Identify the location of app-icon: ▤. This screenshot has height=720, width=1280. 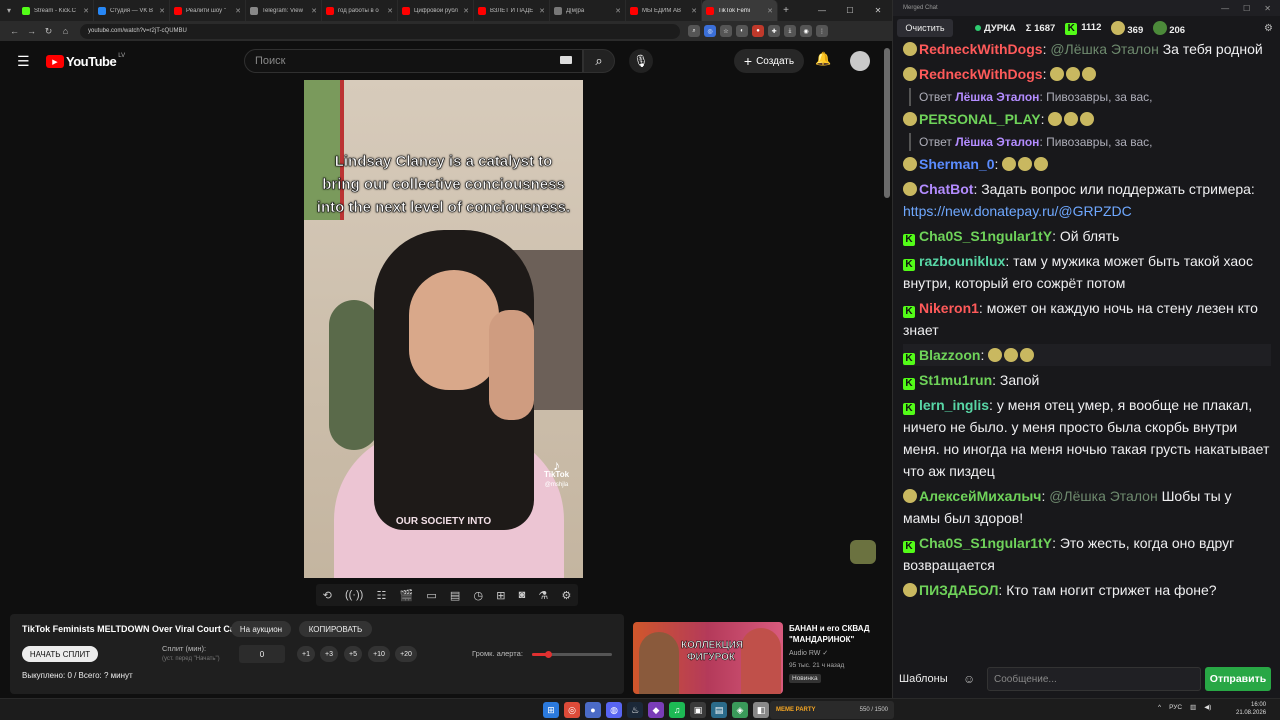
(719, 710).